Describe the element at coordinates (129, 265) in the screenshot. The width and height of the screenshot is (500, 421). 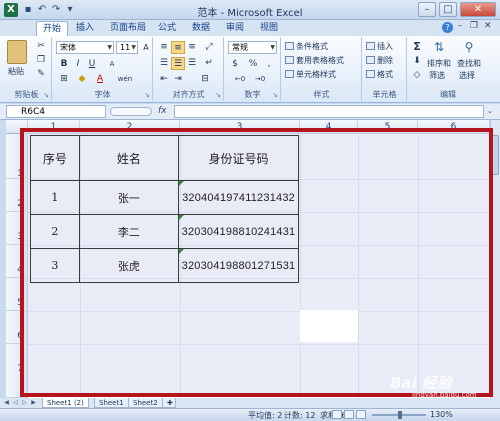
I see `table-cell: 张虎` at that location.